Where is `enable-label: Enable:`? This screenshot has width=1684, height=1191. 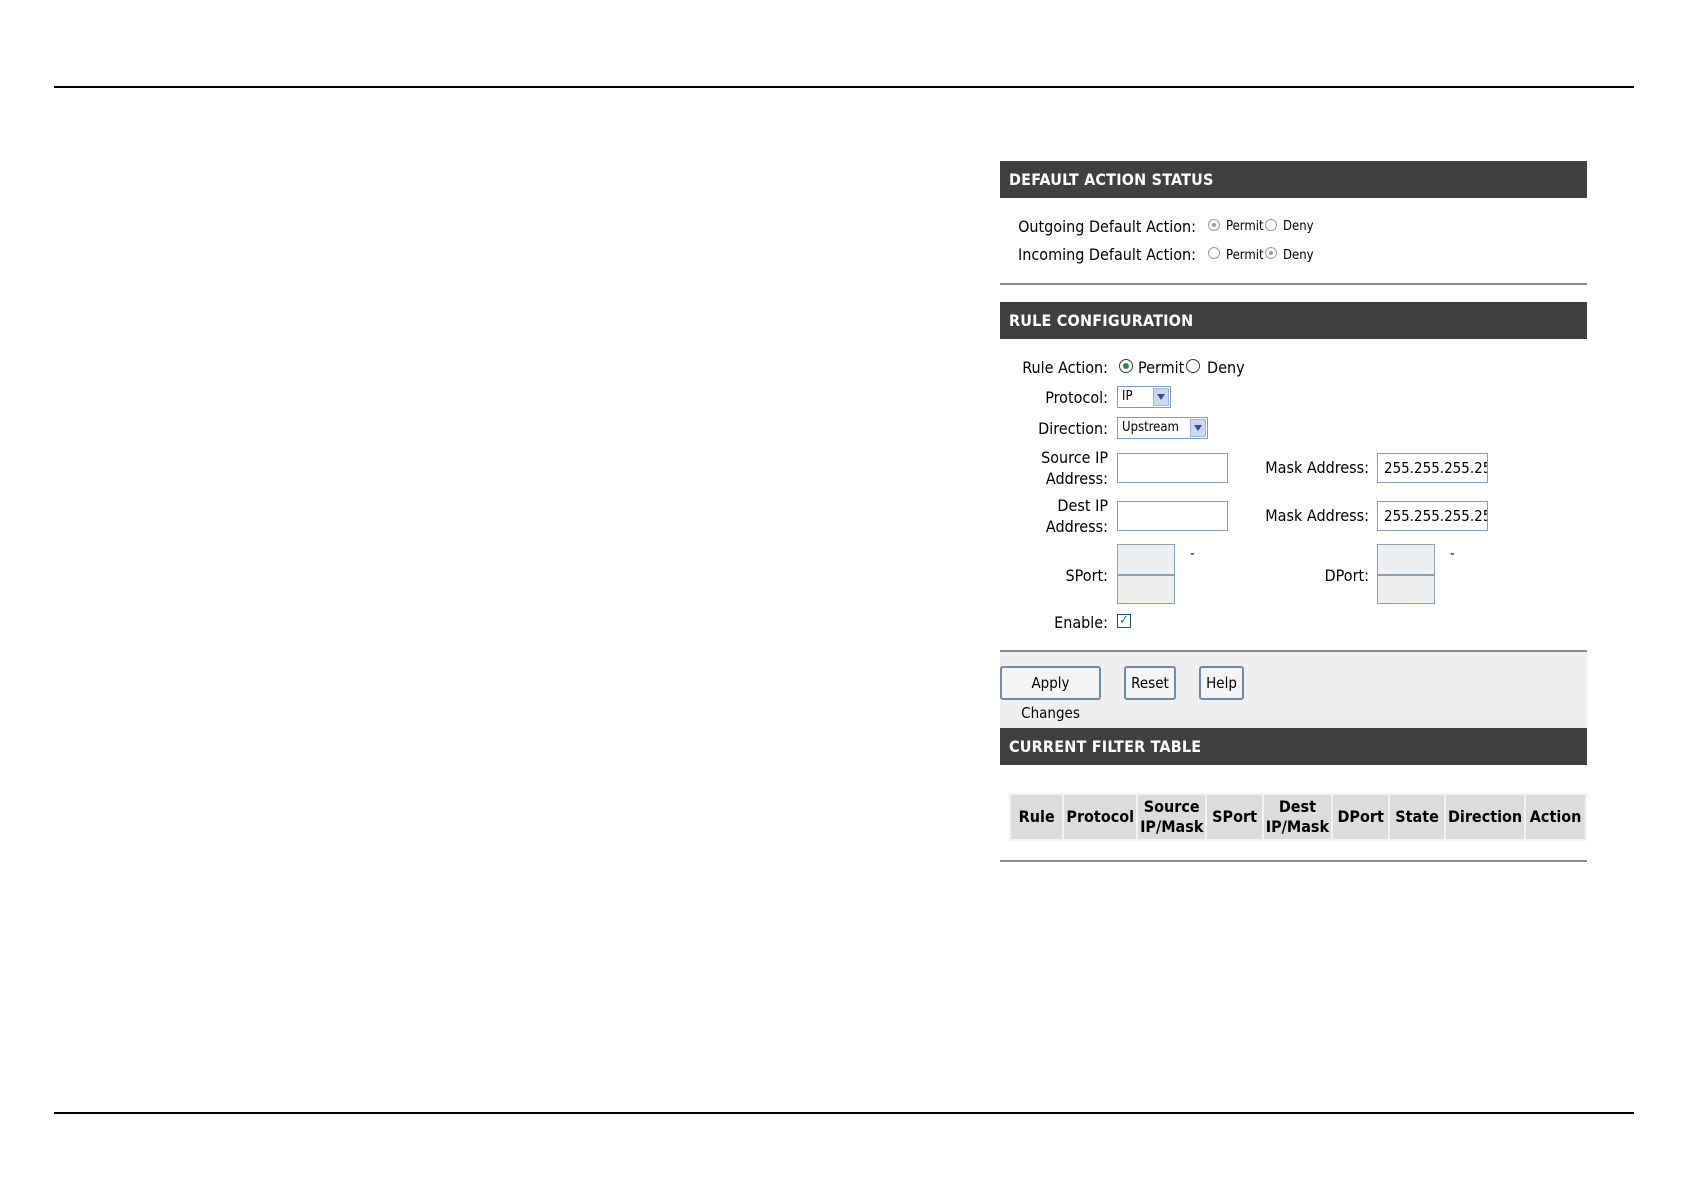
enable-label: Enable: is located at coordinates (1081, 622).